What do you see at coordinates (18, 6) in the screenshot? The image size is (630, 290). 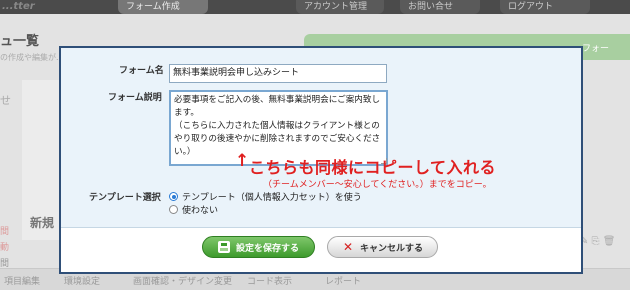 I see `app-logo: ...tter` at bounding box center [18, 6].